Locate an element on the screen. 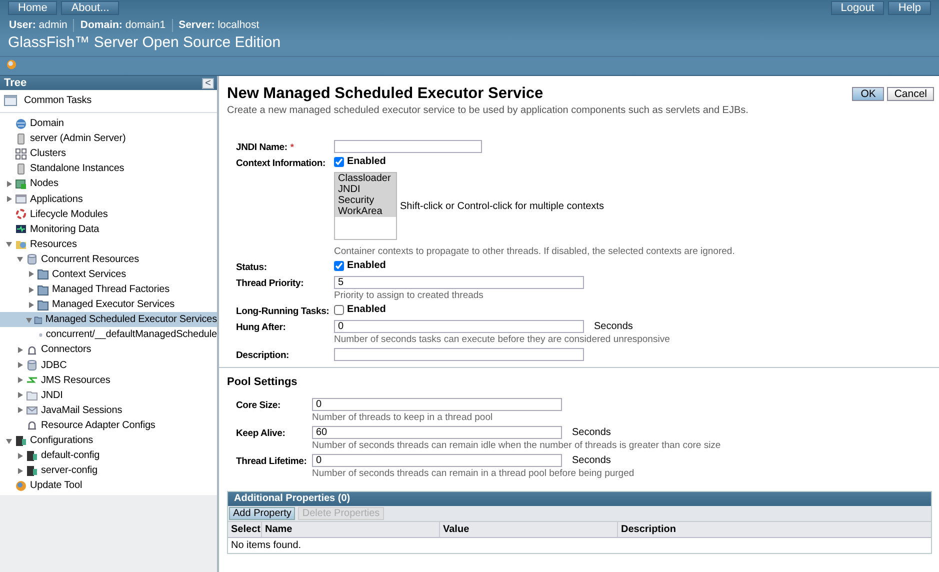 This screenshot has width=939, height=572. field-label: Core Size: is located at coordinates (258, 406).